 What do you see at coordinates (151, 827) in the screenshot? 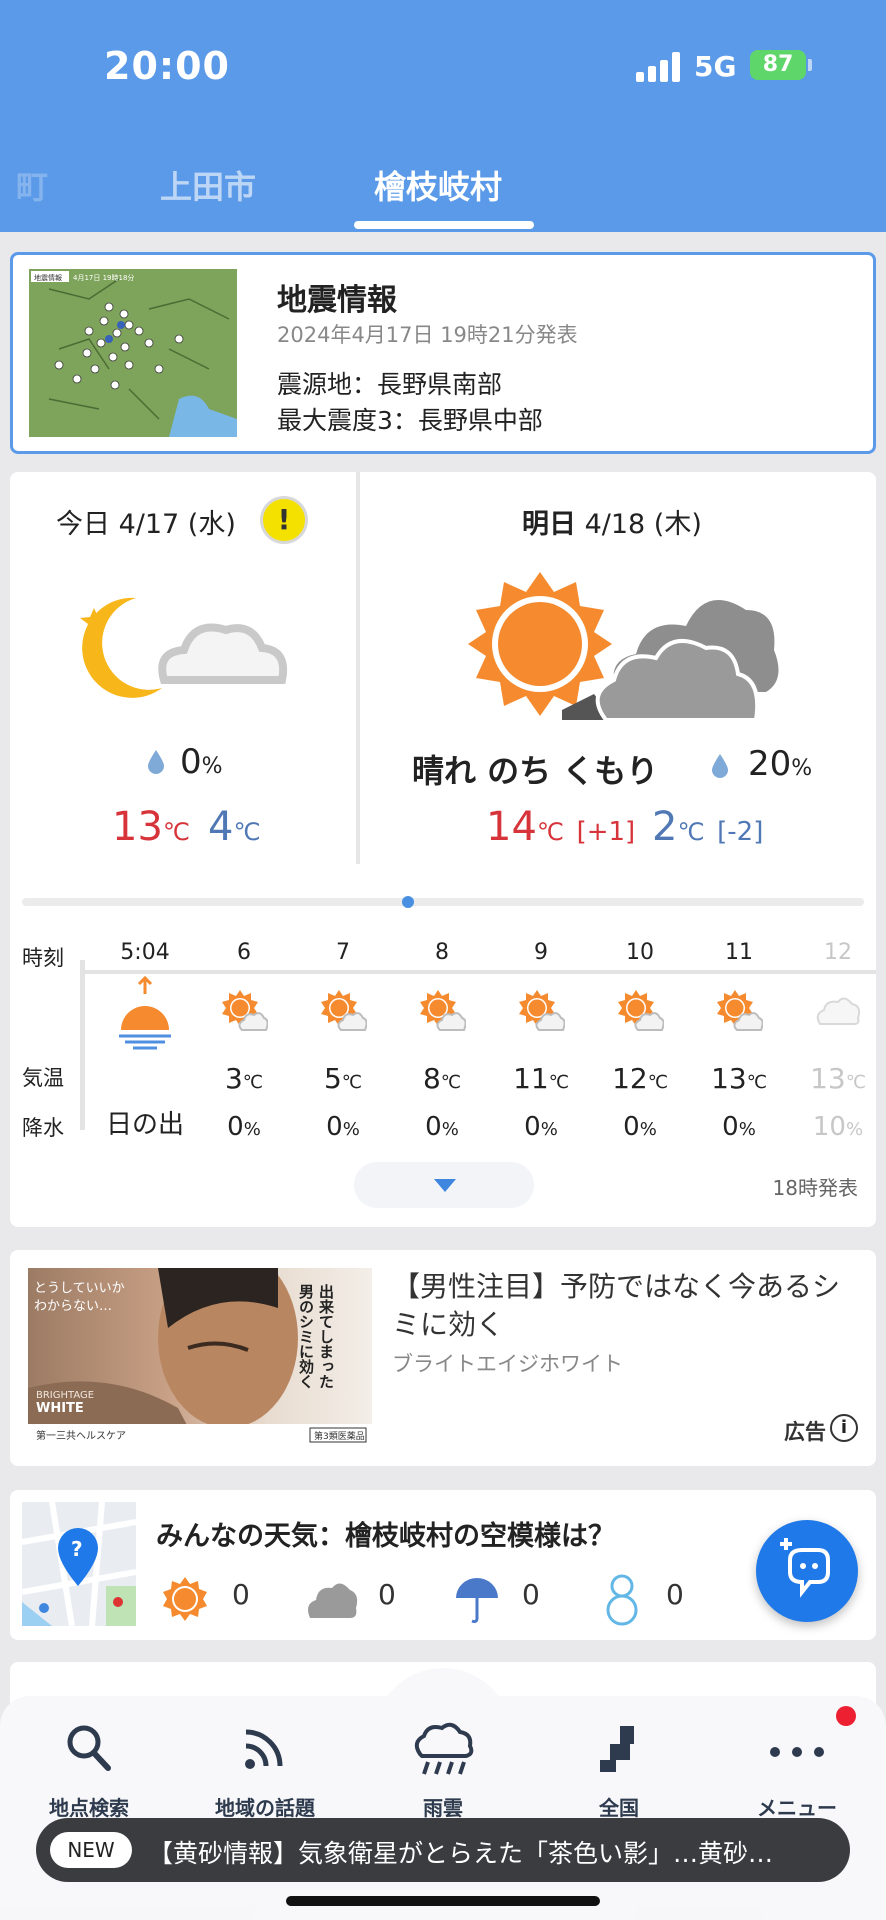
I see `today-high: 13℃` at bounding box center [151, 827].